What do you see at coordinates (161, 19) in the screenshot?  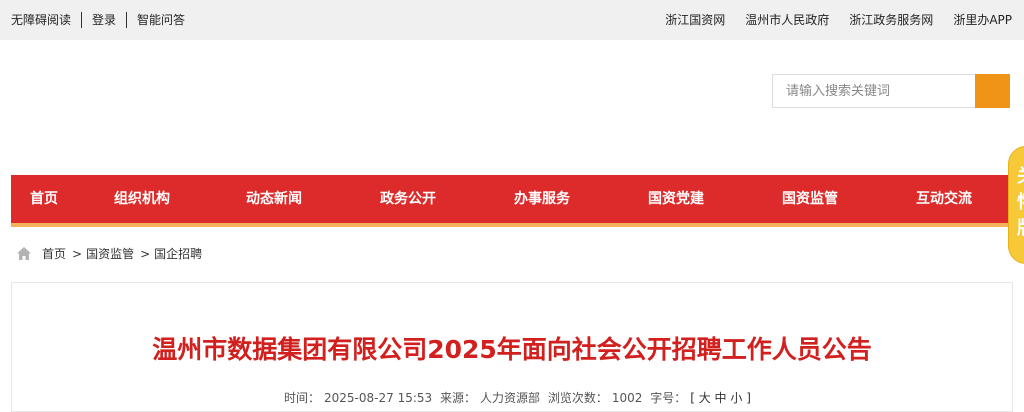 I see `smart-qa-link: 智能问答` at bounding box center [161, 19].